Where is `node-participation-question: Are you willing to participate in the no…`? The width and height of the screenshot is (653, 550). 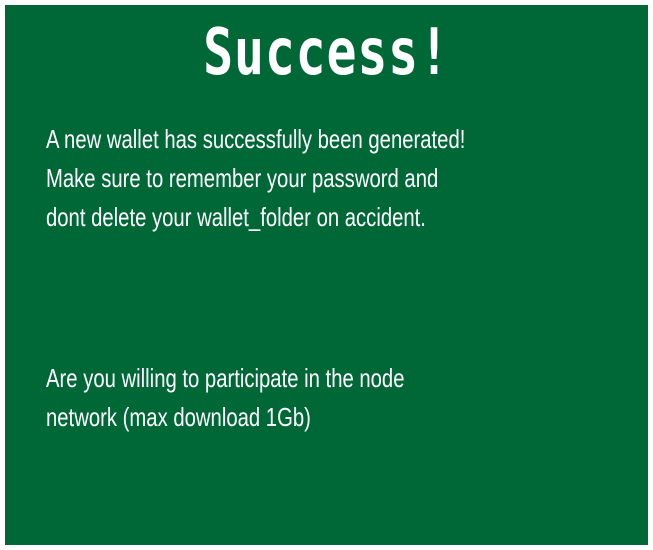
node-participation-question: Are you willing to participate in the no… is located at coordinates (225, 398).